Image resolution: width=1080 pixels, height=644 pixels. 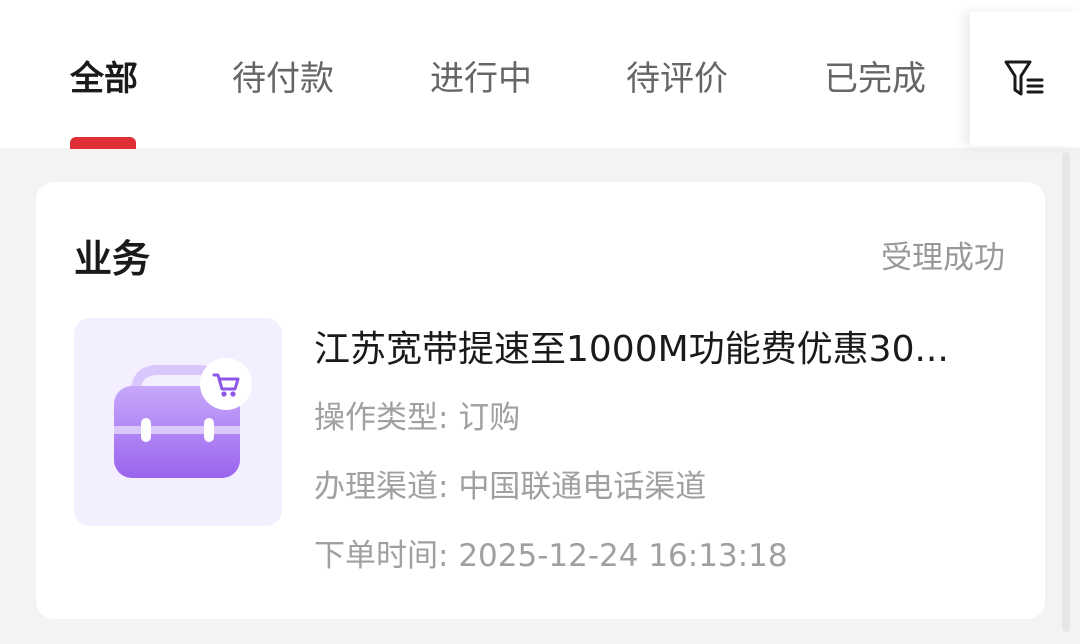 I want to click on order-time-label: 下单时间:, so click(x=381, y=556).